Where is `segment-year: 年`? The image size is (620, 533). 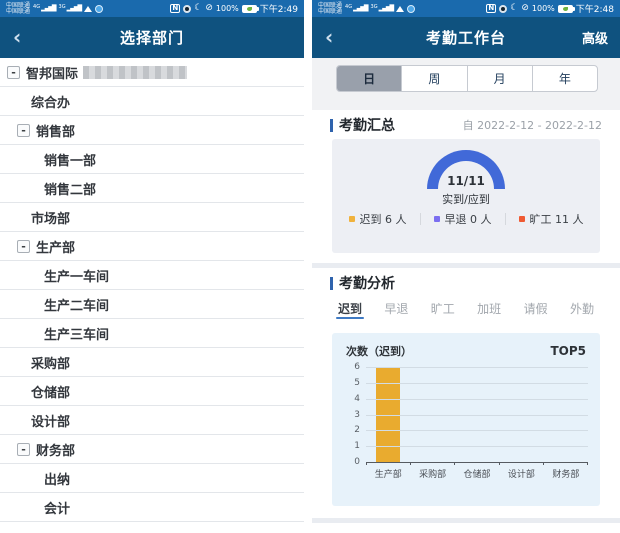 segment-year: 年 is located at coordinates (564, 78).